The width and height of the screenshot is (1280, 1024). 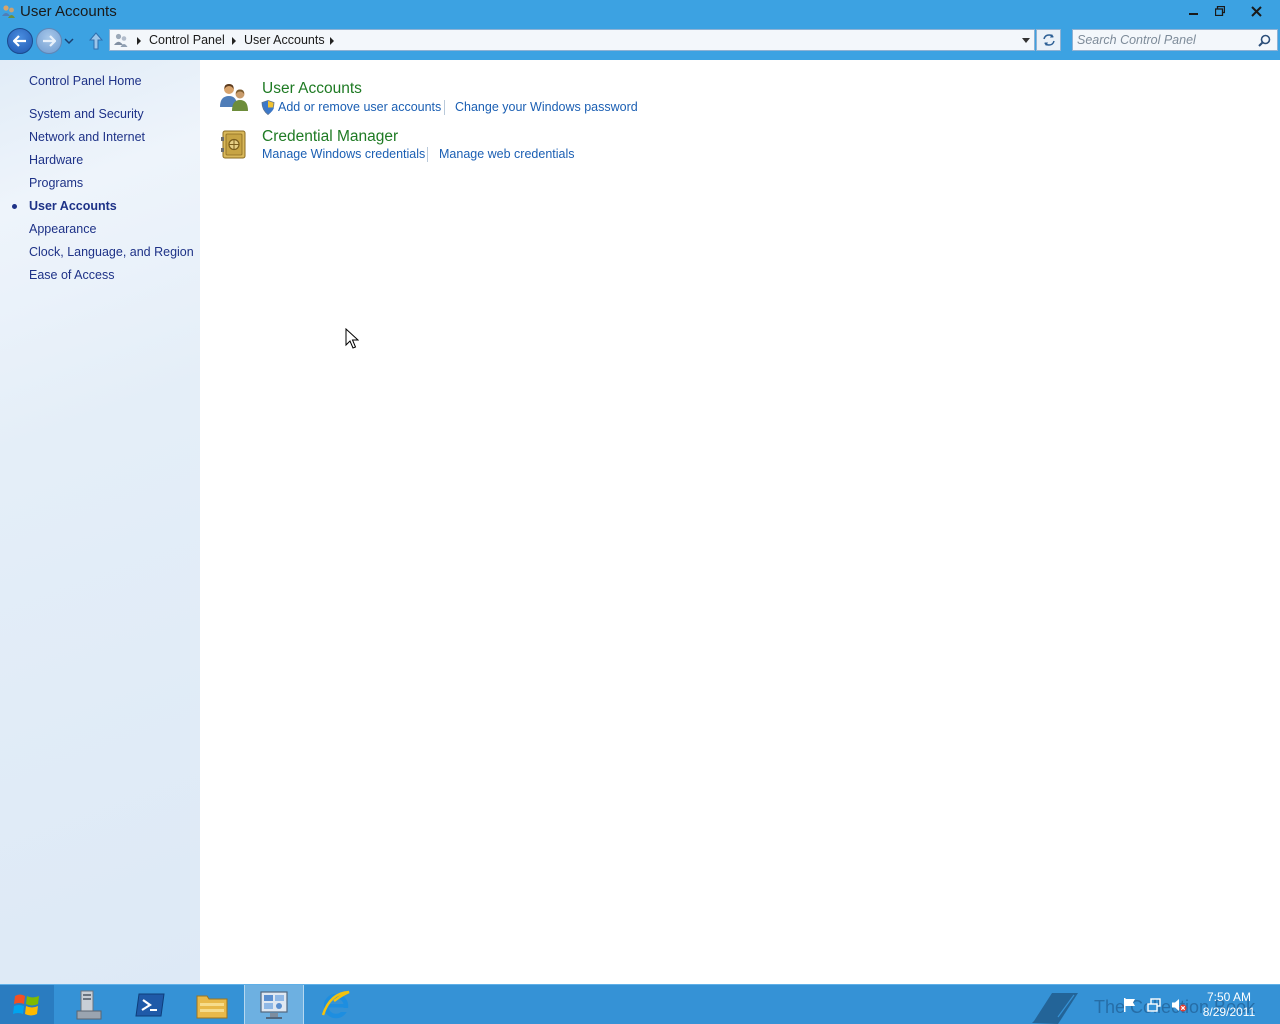 I want to click on taskbar-powershell, so click(x=150, y=1004).